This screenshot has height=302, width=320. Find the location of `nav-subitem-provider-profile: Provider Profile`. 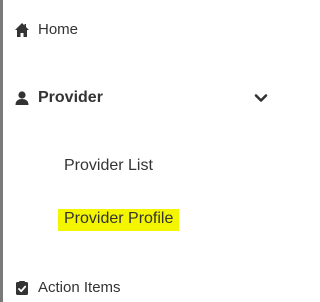

nav-subitem-provider-profile: Provider Profile is located at coordinates (119, 220).